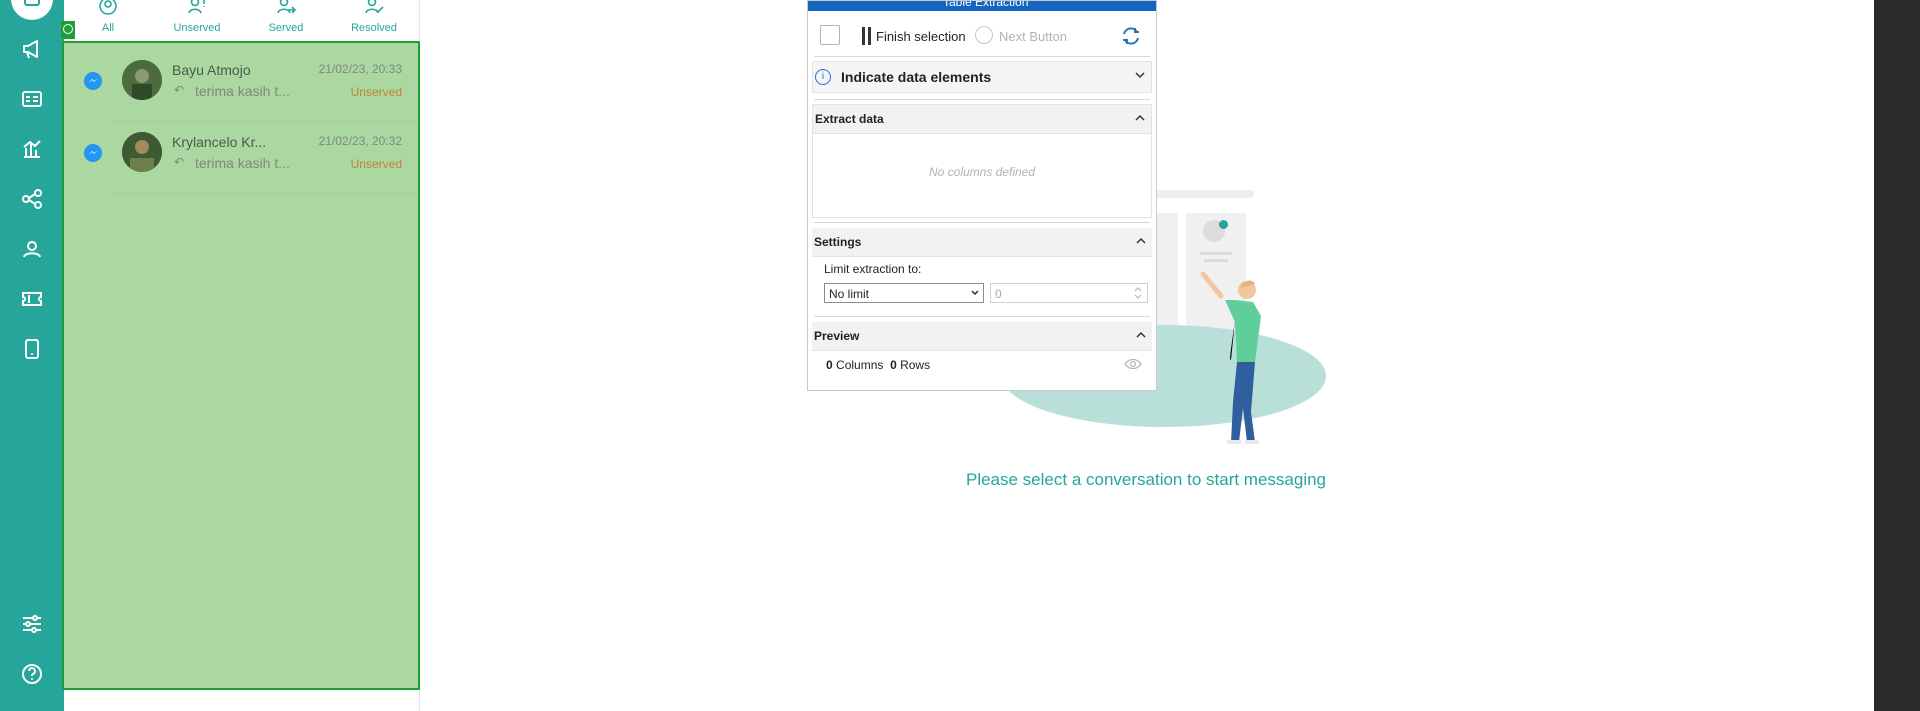  What do you see at coordinates (998, 294) in the screenshot?
I see `limit-count-value: 0` at bounding box center [998, 294].